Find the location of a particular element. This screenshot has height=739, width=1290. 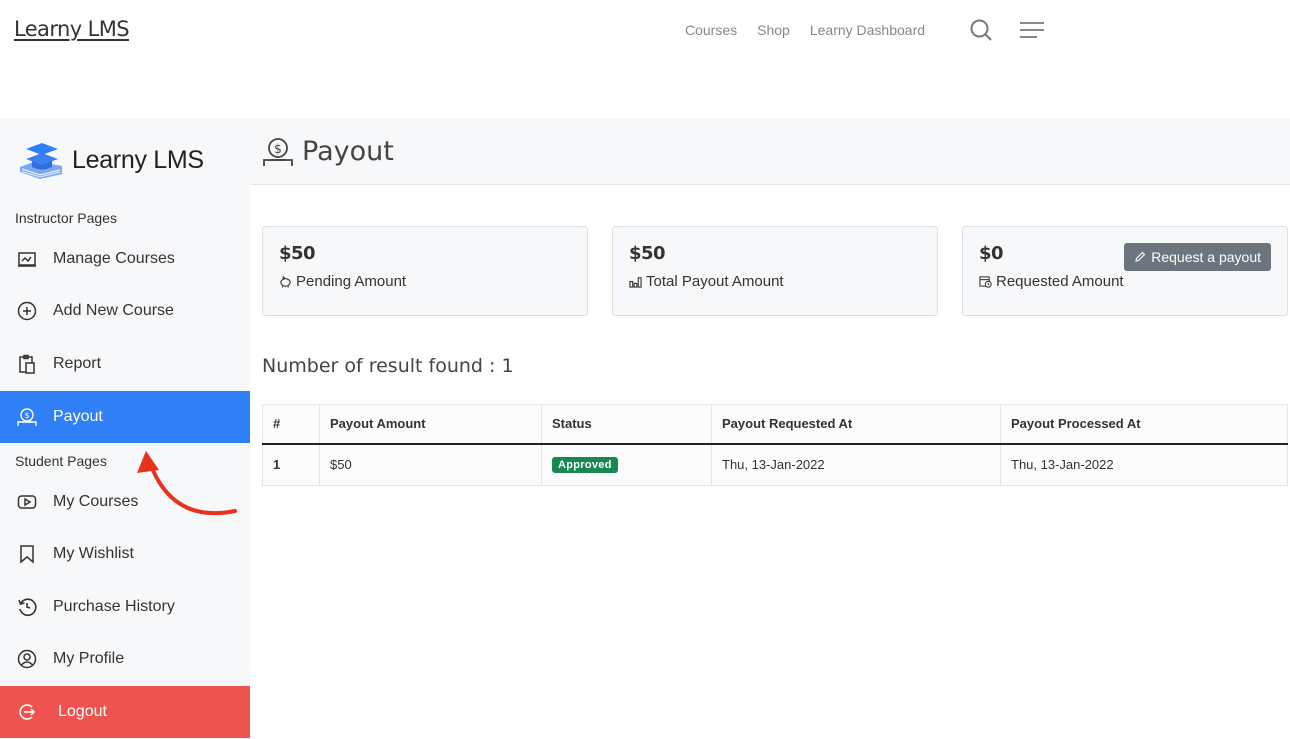

pending-amount-card: $50 Pending Amount is located at coordinates (425, 271).